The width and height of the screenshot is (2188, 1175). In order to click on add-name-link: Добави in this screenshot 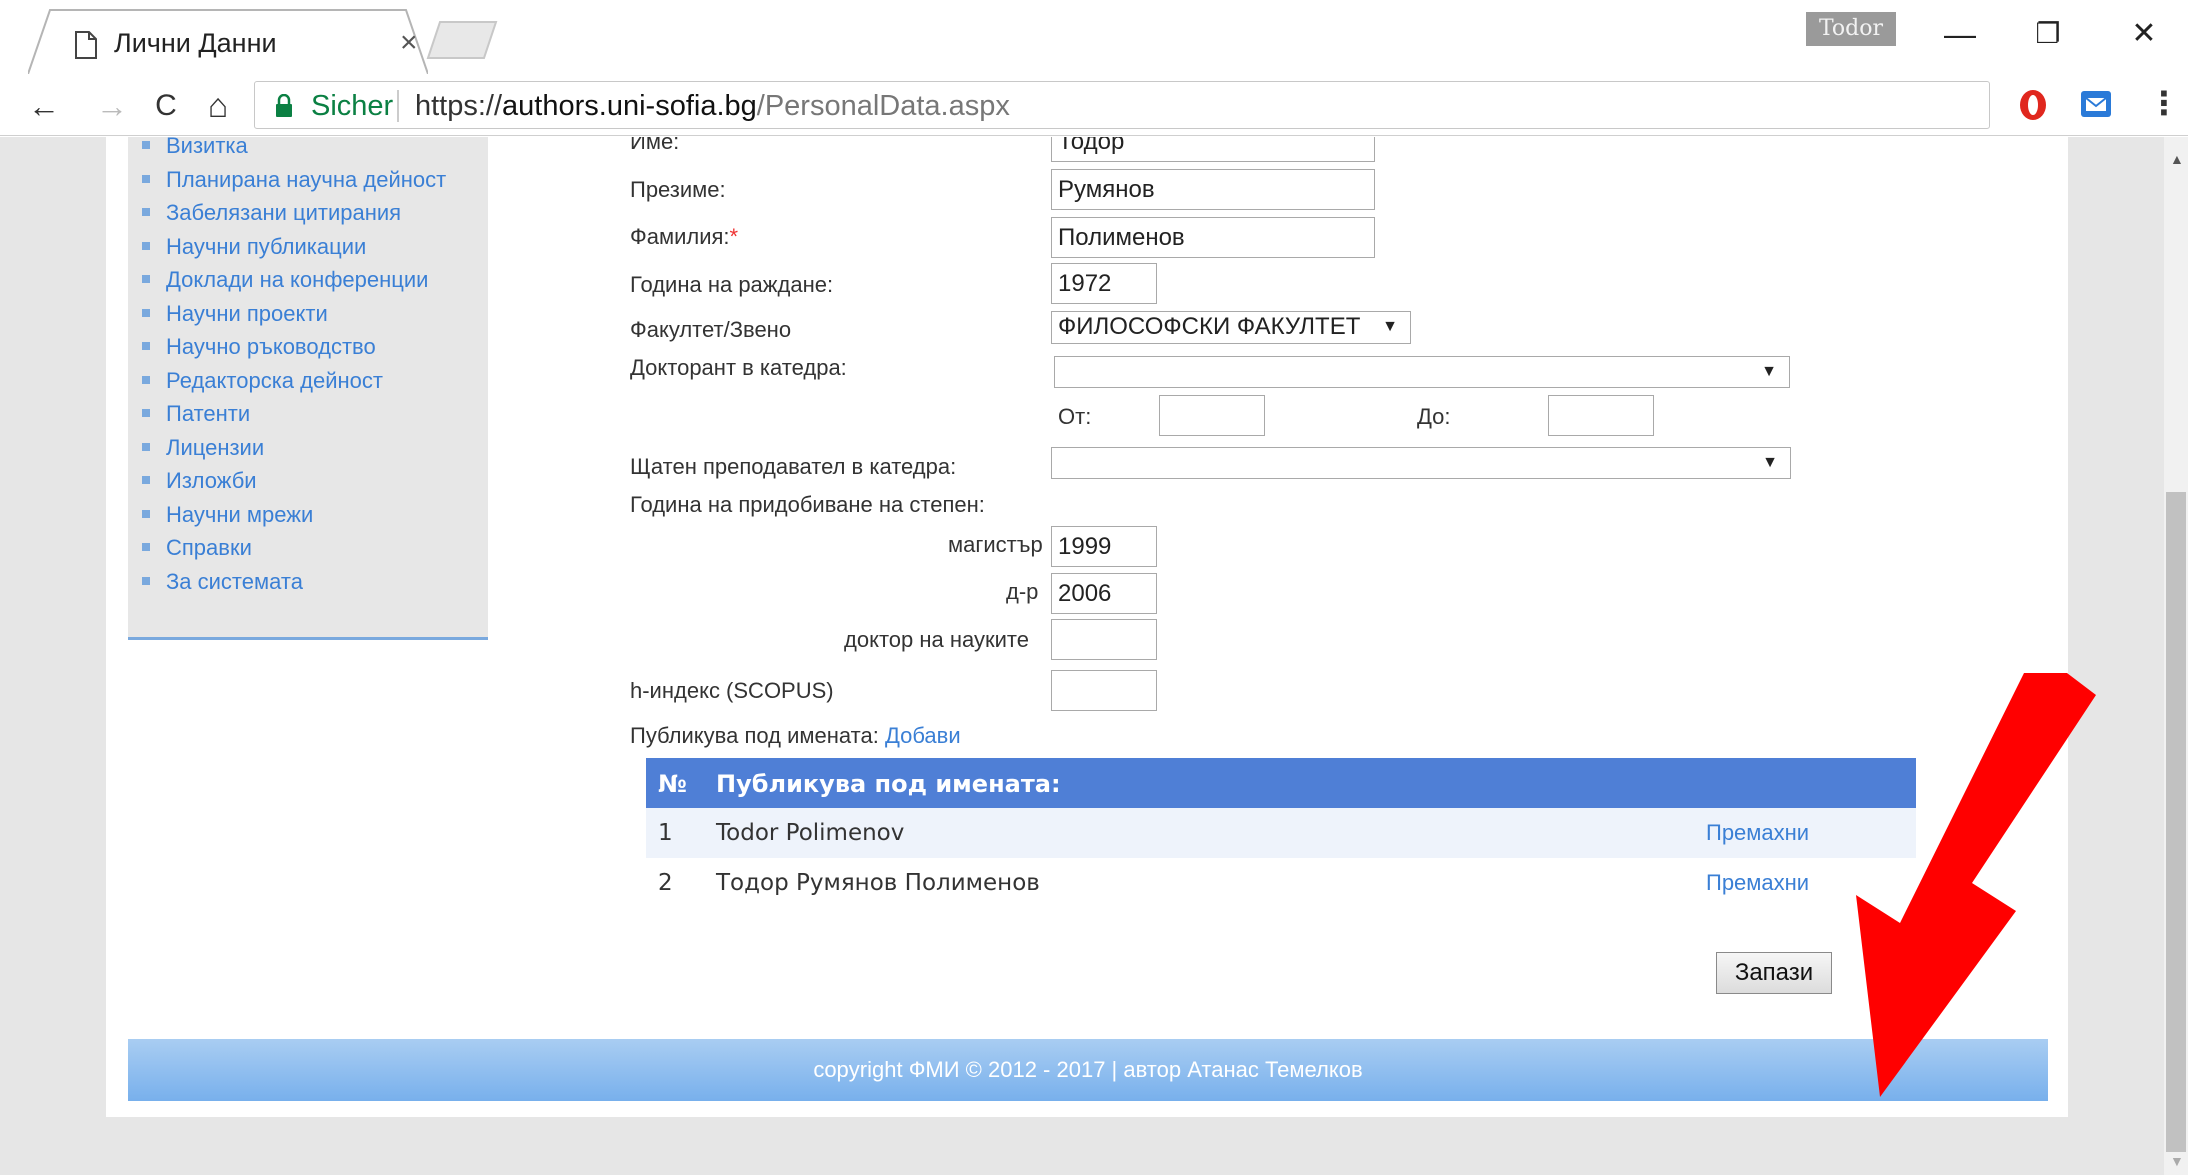, I will do `click(923, 735)`.